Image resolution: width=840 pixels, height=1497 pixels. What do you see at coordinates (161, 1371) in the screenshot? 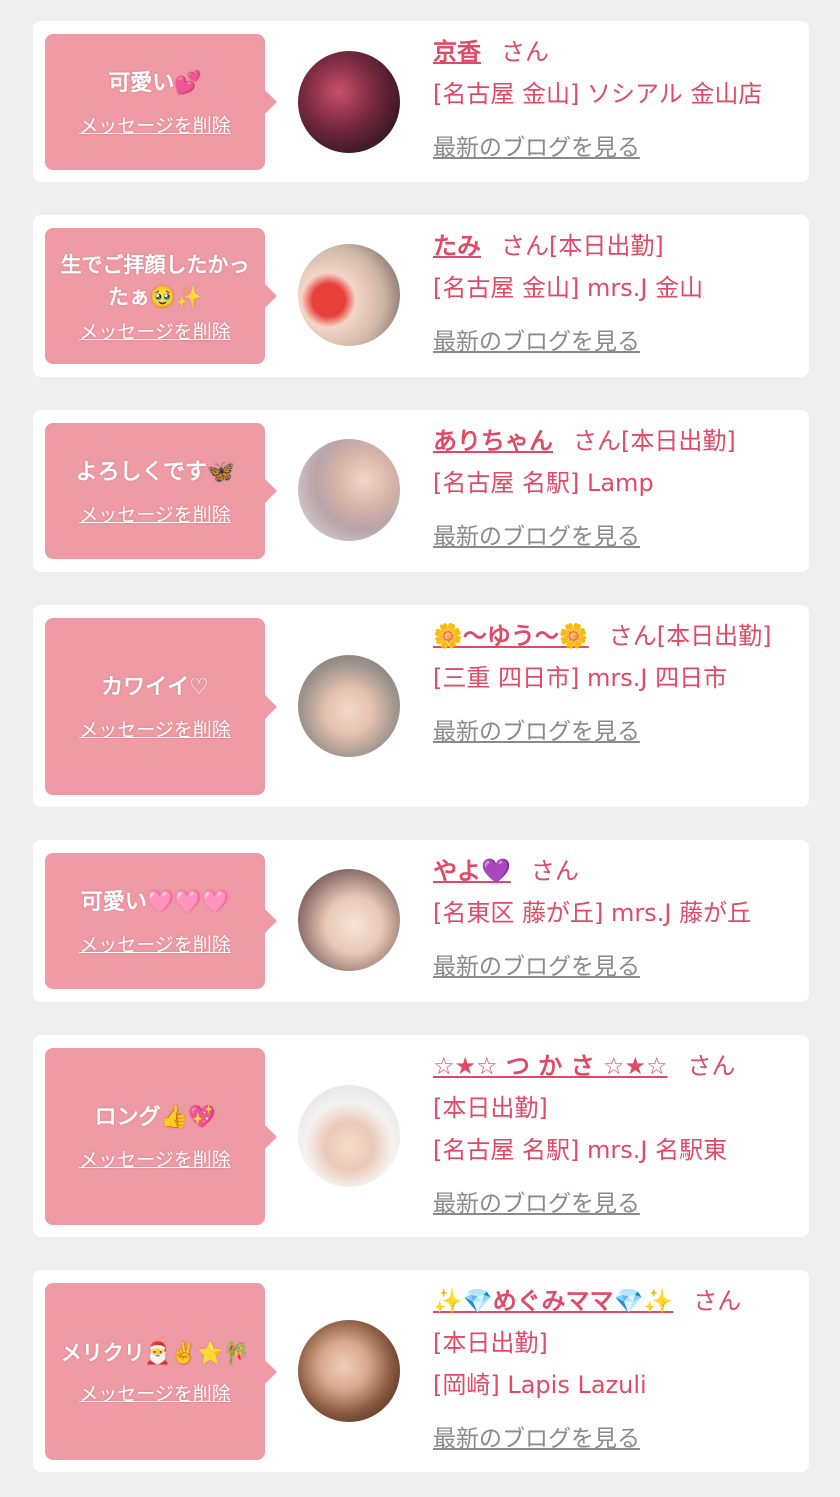
I see `message-bubble: メリクリ🎅✌️⭐️🎋 メッセージを削除` at bounding box center [161, 1371].